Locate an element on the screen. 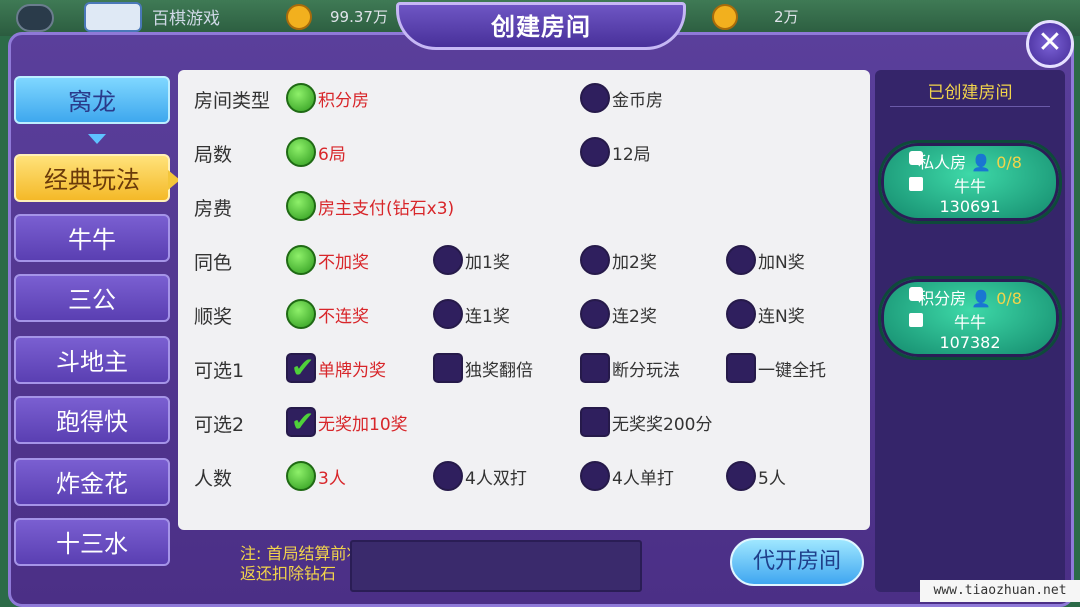 The height and width of the screenshot is (607, 1080). option-text: 加2奖 is located at coordinates (634, 262).